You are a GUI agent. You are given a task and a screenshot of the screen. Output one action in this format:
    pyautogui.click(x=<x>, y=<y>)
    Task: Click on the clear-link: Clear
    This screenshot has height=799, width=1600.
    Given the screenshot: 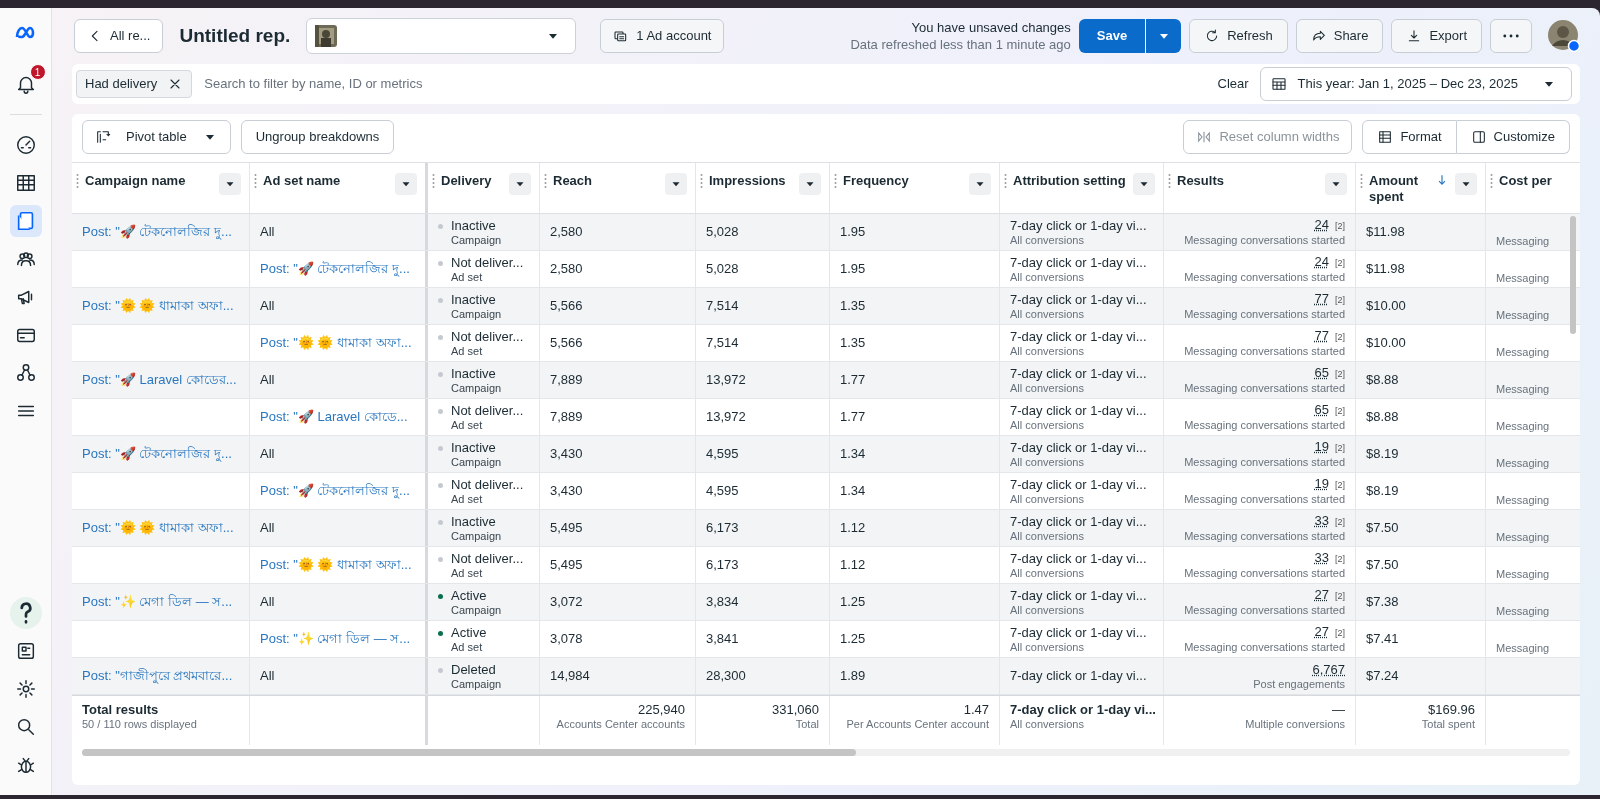 What is the action you would take?
    pyautogui.click(x=1233, y=84)
    